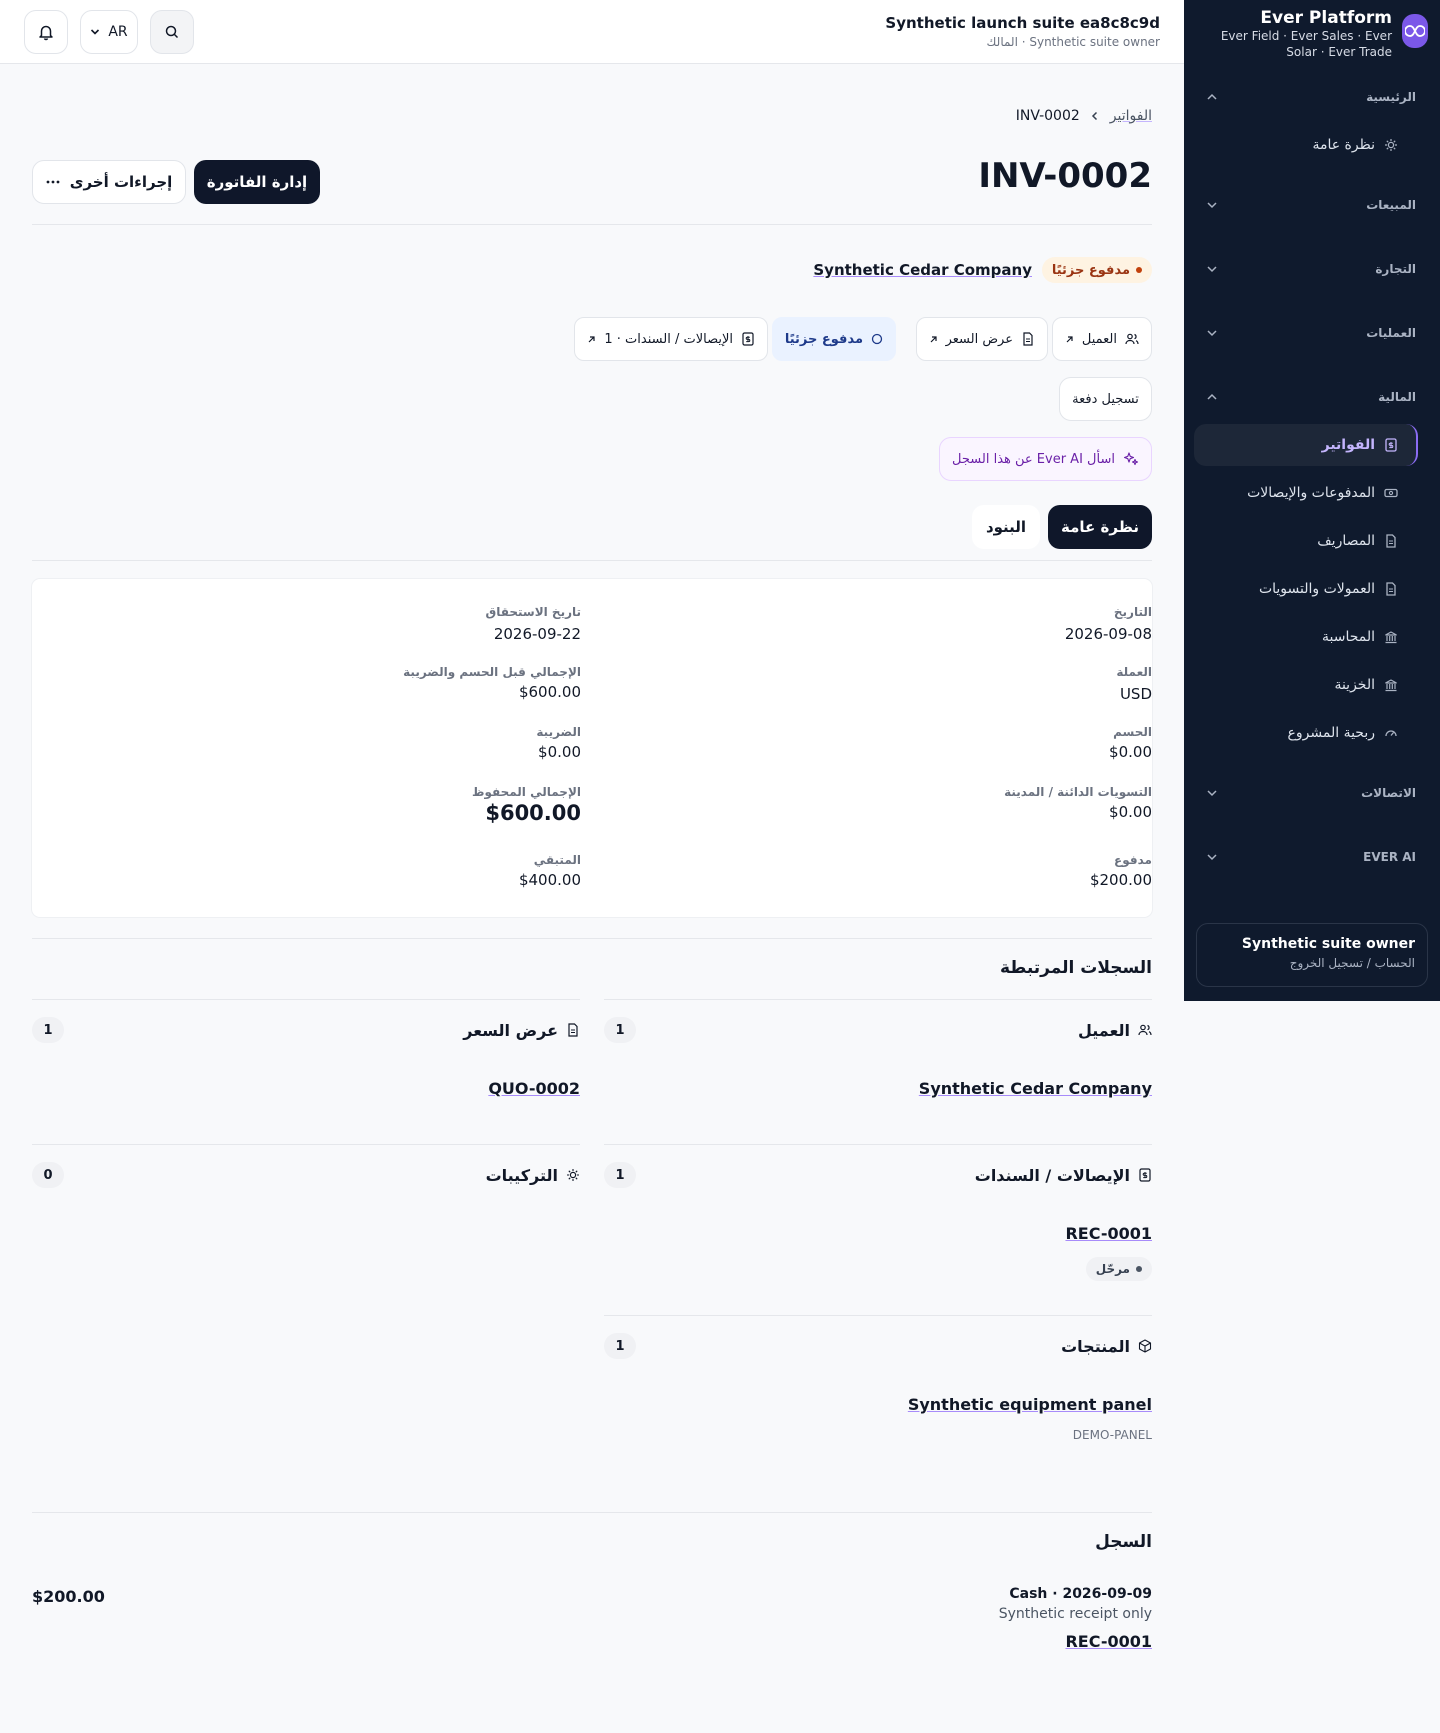 This screenshot has height=1733, width=1440. What do you see at coordinates (1006, 527) in the screenshot?
I see `tab-items: البنود` at bounding box center [1006, 527].